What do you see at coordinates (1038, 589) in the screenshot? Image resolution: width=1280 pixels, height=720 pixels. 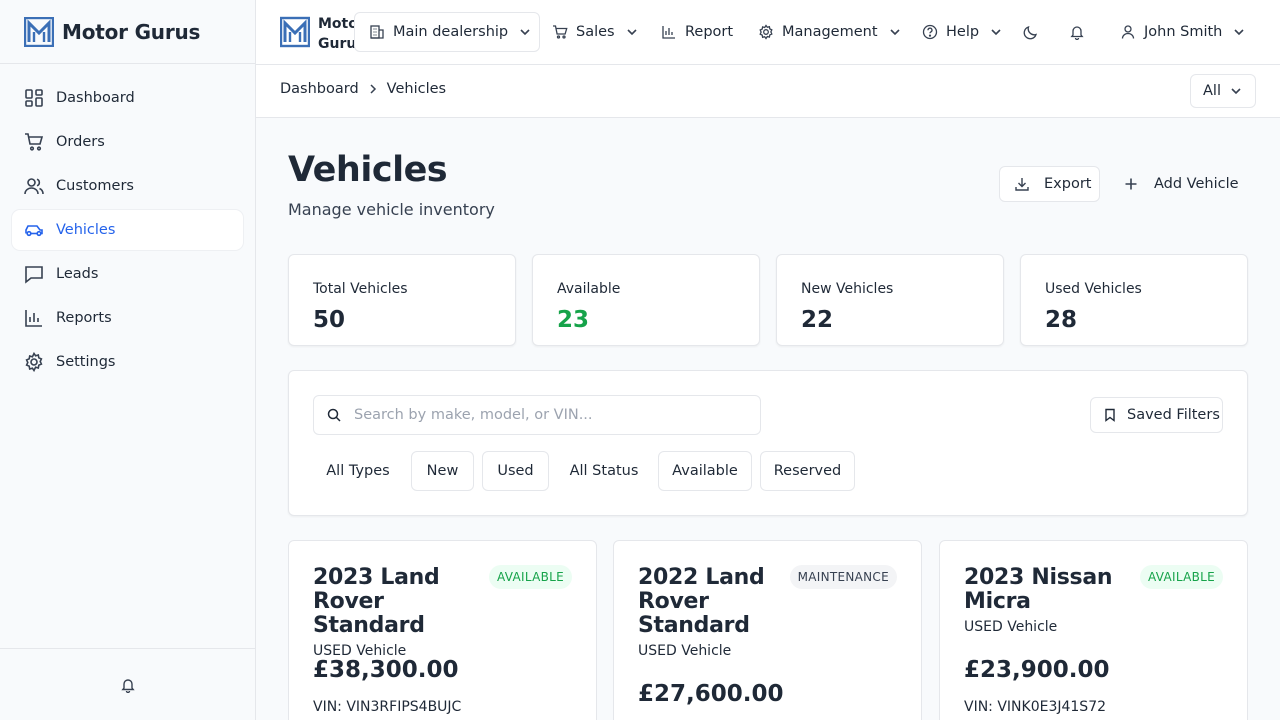 I see `vehicle-title-text: 2023 Nissan Micra` at bounding box center [1038, 589].